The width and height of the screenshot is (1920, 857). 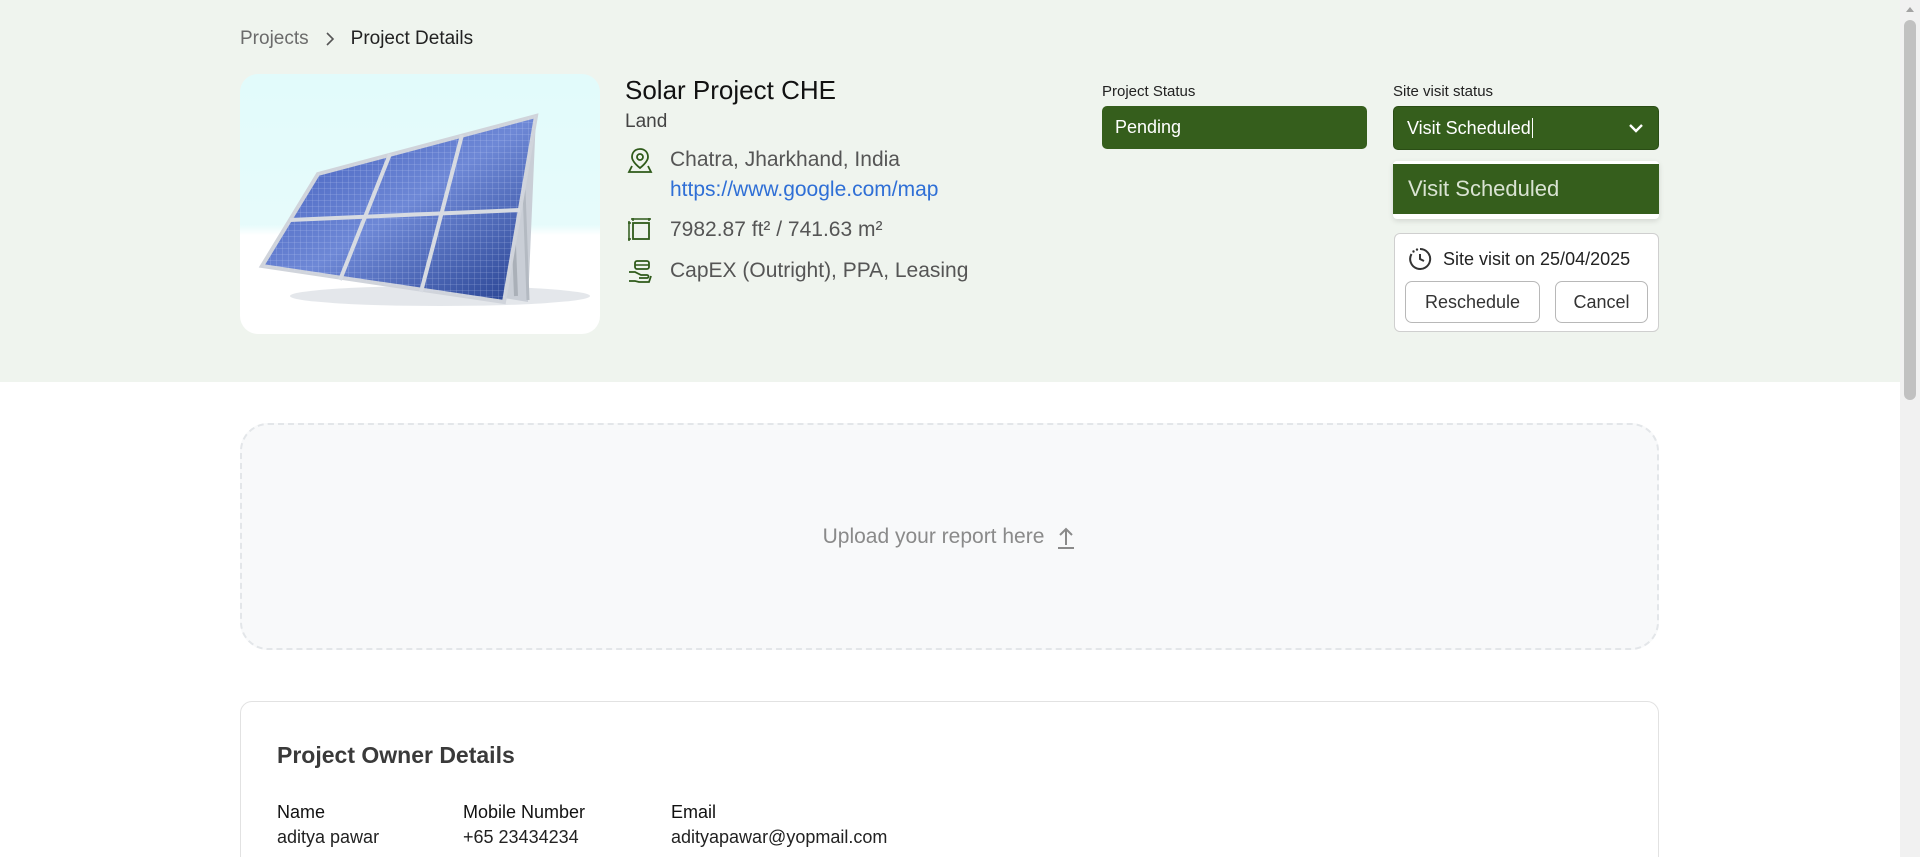 I want to click on breadcrumb-current: Project Details, so click(x=412, y=38).